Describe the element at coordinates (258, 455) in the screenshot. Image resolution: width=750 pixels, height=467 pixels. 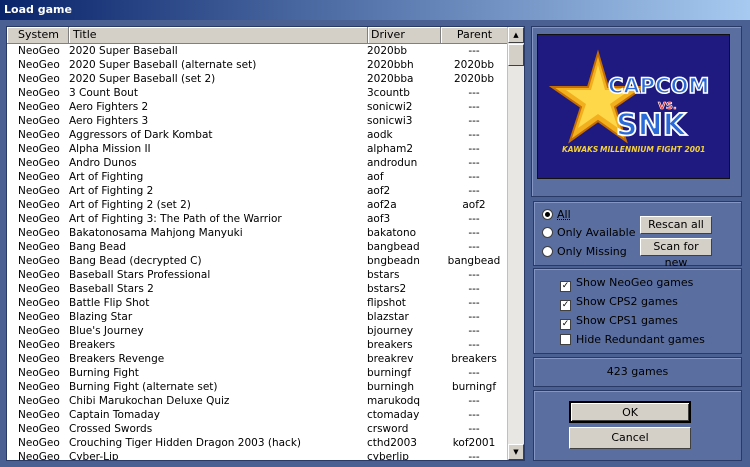
I see `table-row: NeoGeo Cyber-Lip cyberlip ---` at that location.